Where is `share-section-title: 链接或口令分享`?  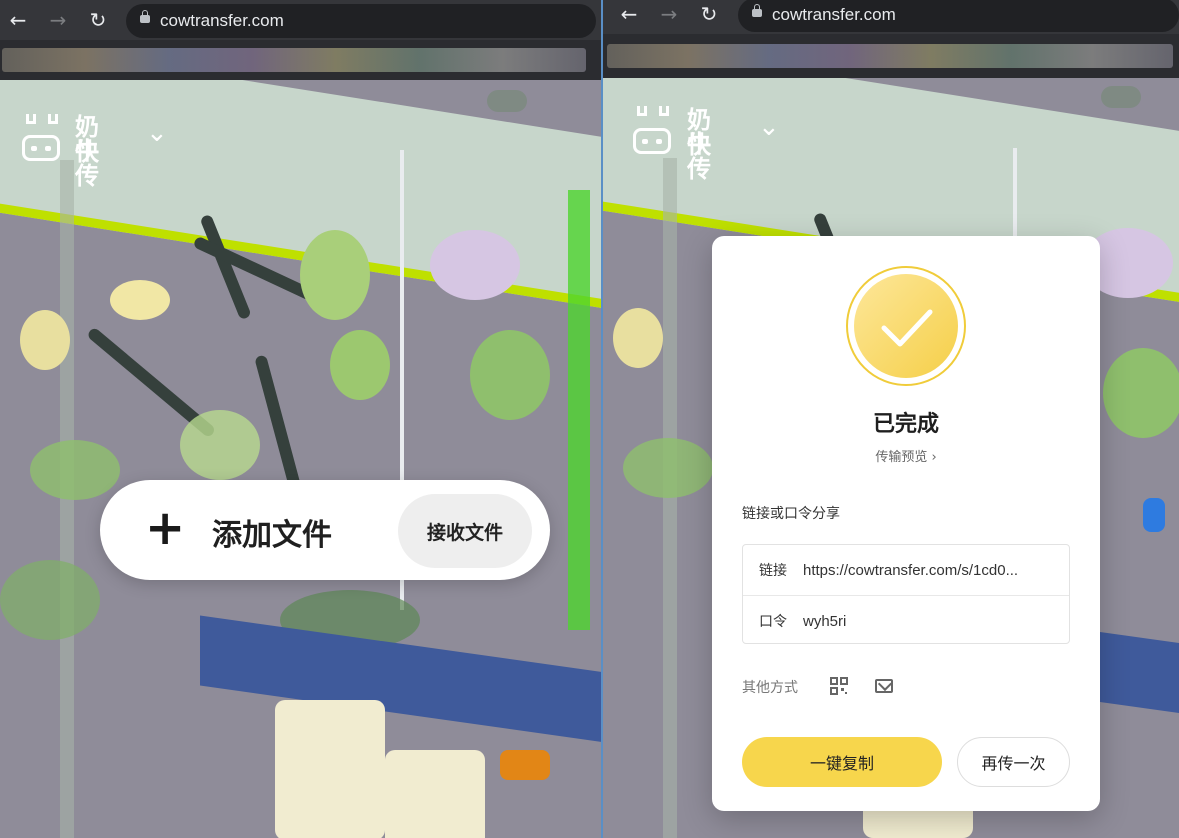 share-section-title: 链接或口令分享 is located at coordinates (791, 514).